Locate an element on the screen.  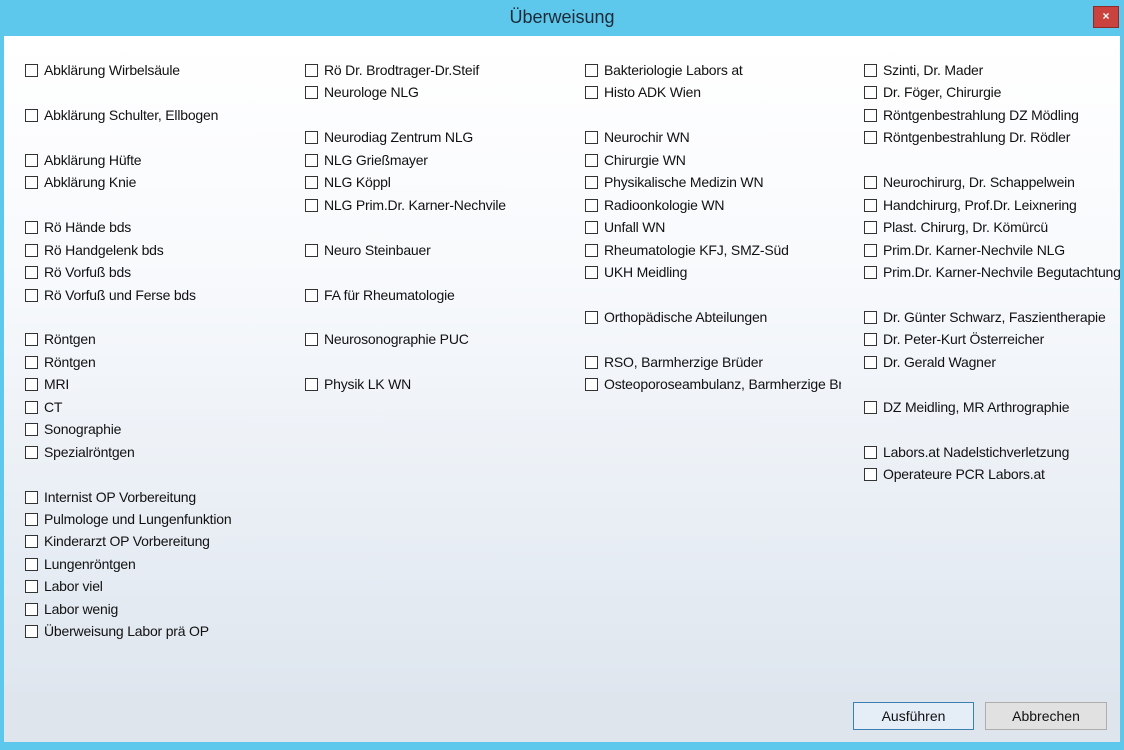
referral-checkbox: Lungenröntgen is located at coordinates (80, 564).